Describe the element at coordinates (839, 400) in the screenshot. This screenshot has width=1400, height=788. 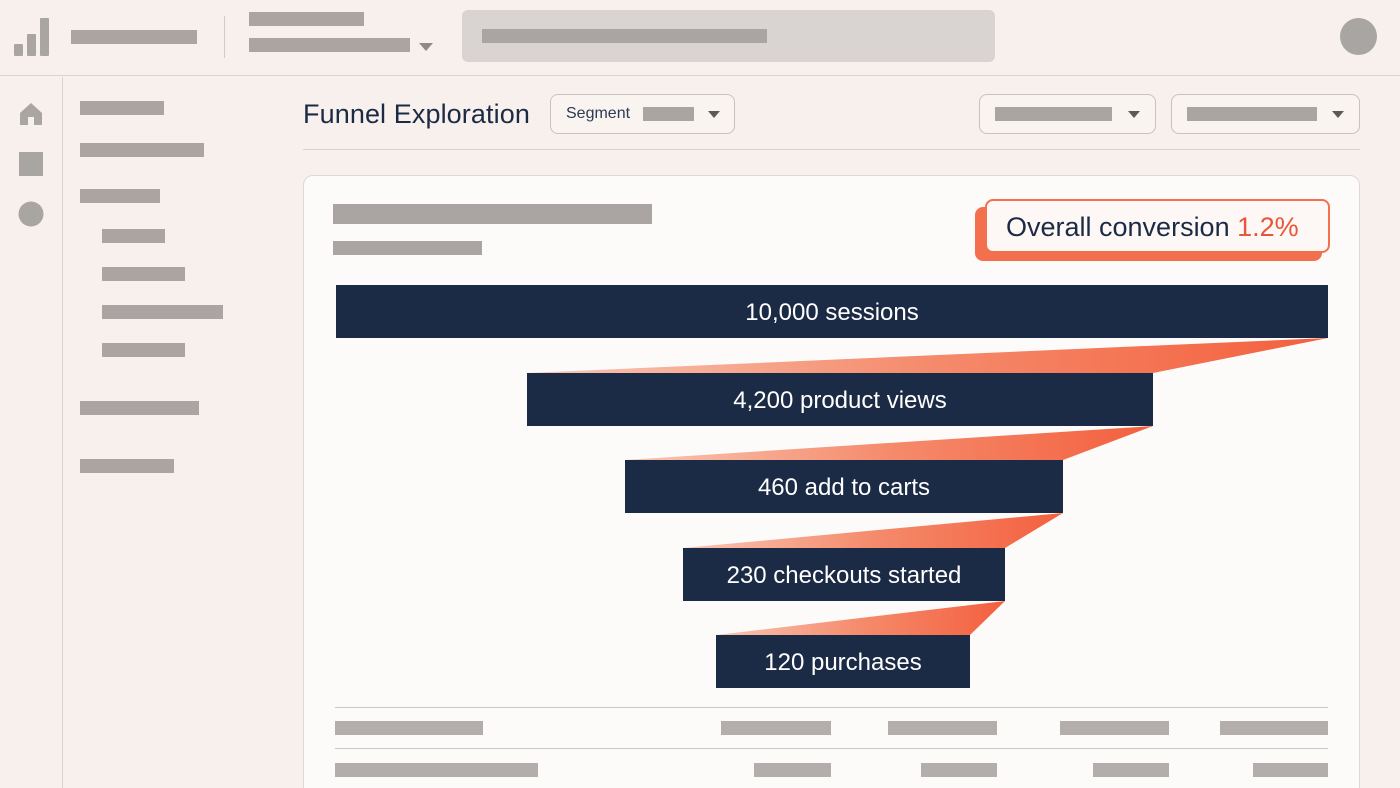
I see `funnel-stage-label: 4,200 product views` at that location.